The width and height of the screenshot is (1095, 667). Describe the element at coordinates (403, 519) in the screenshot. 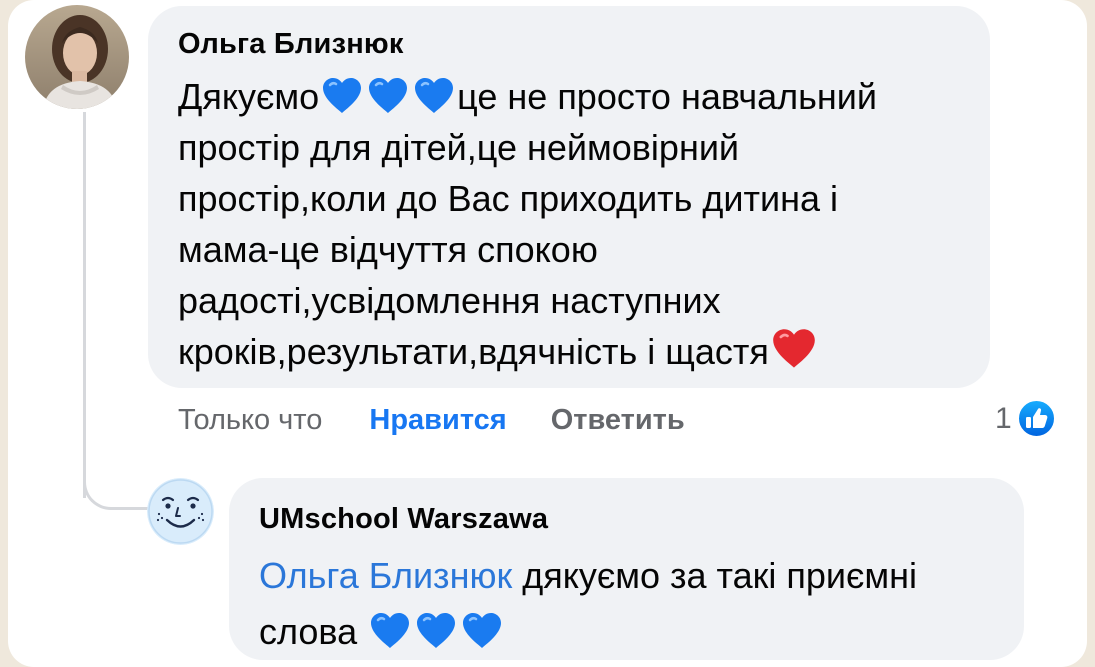

I see `reply-author-name: UMschool Warszawa` at that location.